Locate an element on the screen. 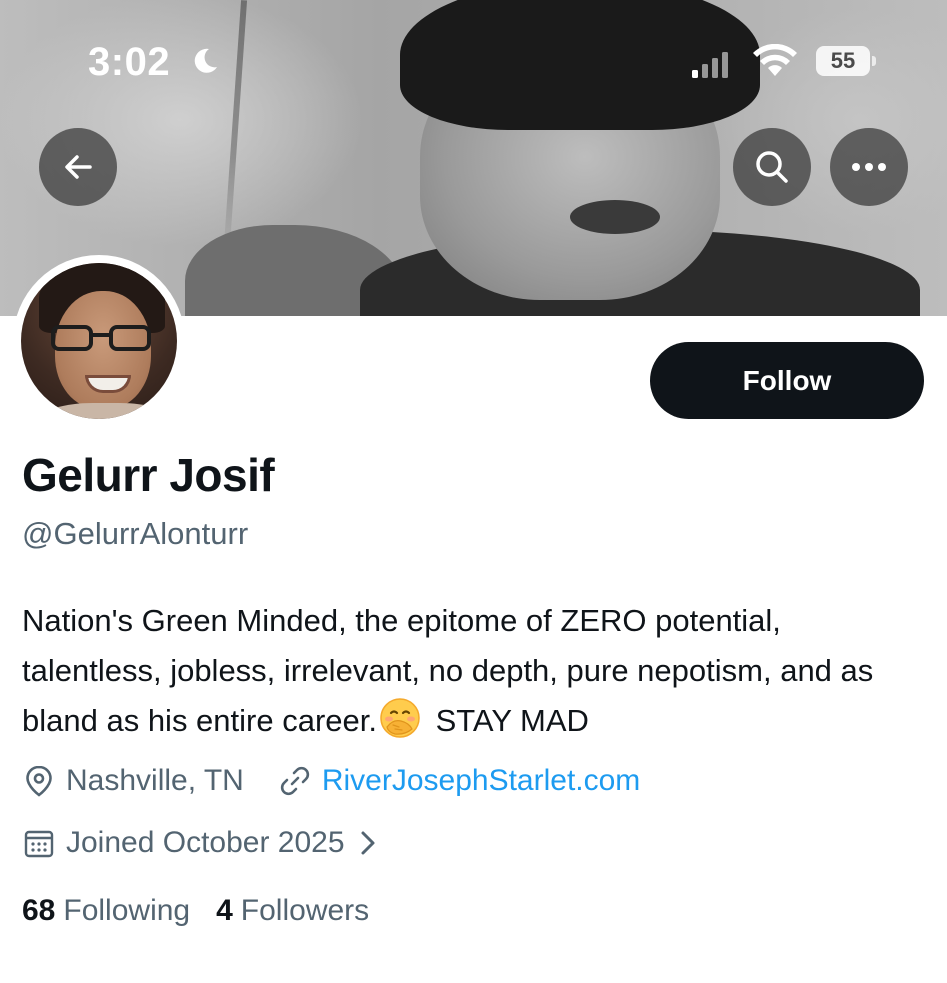 This screenshot has width=947, height=983. link-icon is located at coordinates (294, 781).